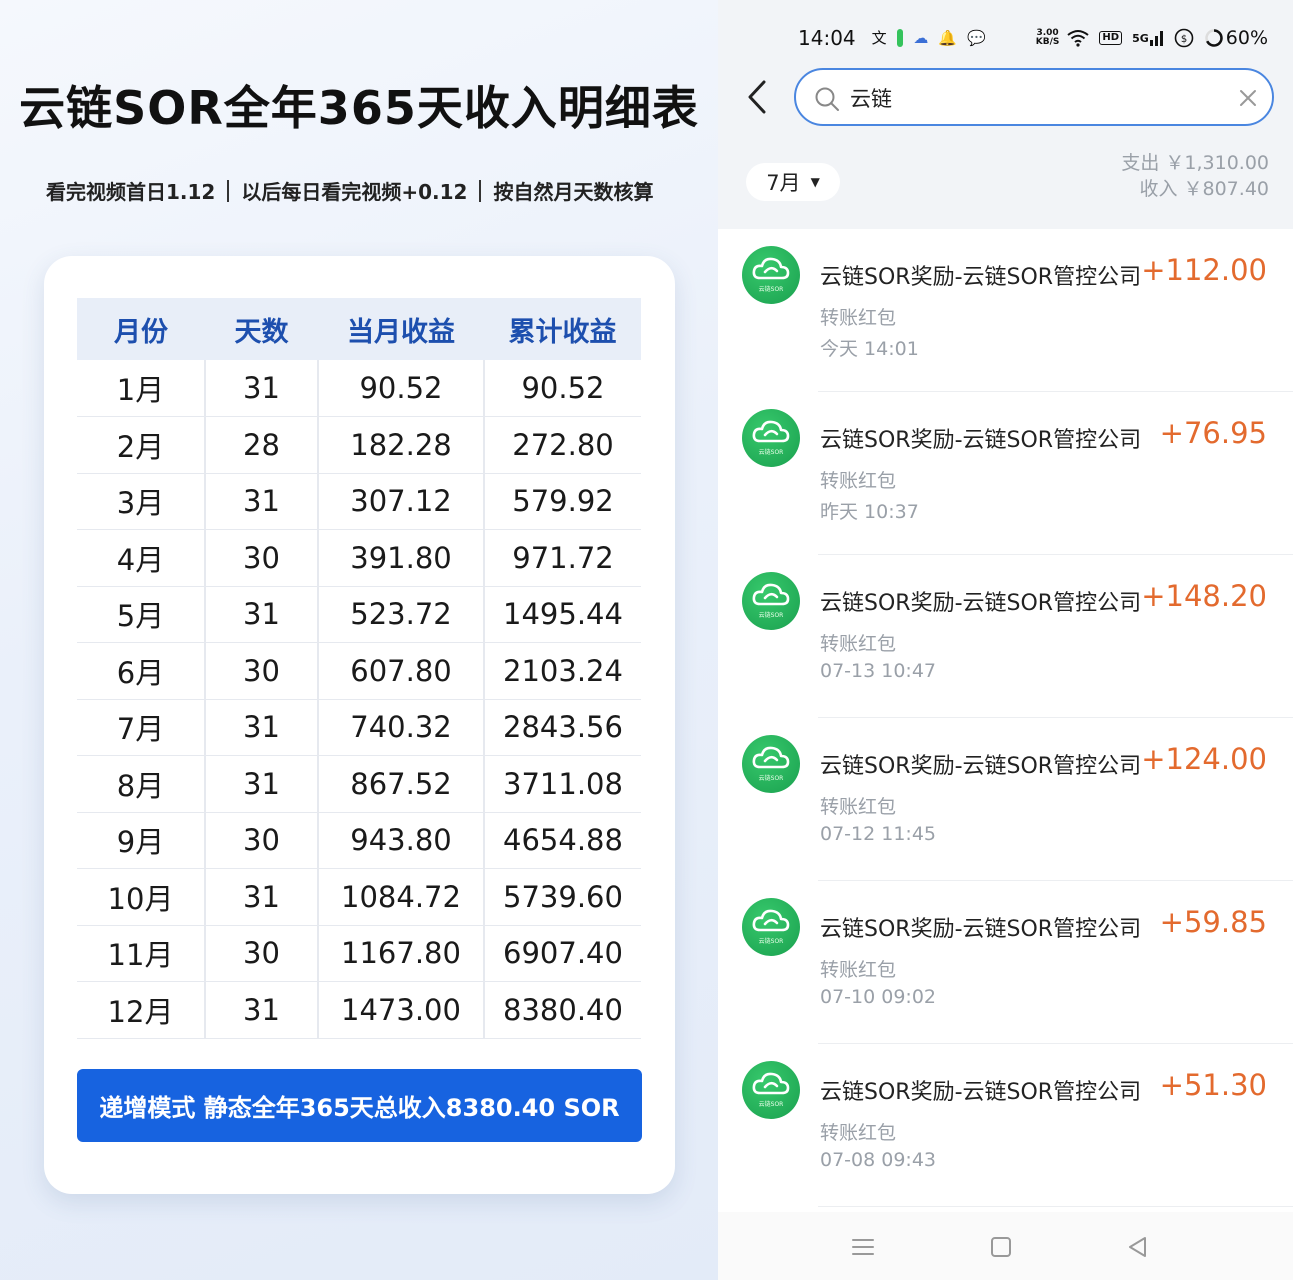 Image resolution: width=1293 pixels, height=1280 pixels. I want to click on wifi-icon, so click(1078, 38).